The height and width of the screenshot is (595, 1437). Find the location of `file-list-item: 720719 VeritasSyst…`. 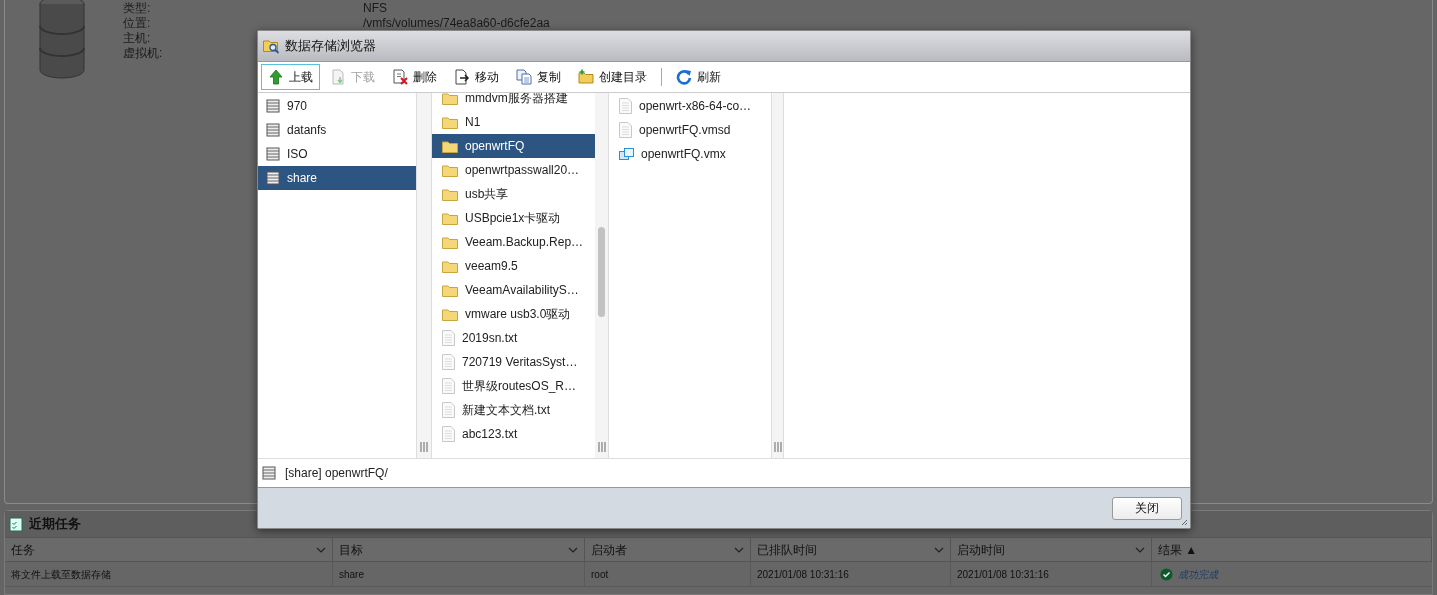

file-list-item: 720719 VeritasSyst… is located at coordinates (513, 362).